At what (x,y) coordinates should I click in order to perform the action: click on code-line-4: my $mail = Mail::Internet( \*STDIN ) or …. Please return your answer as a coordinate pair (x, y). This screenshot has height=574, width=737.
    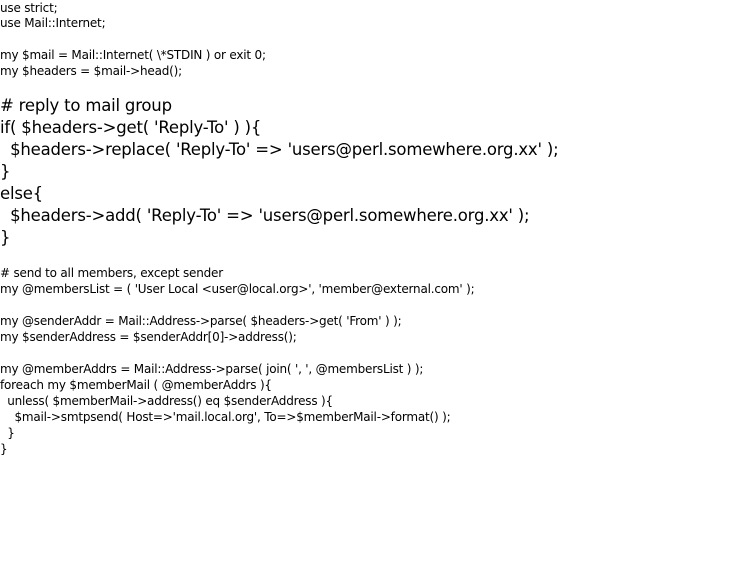
    Looking at the image, I should click on (133, 55).